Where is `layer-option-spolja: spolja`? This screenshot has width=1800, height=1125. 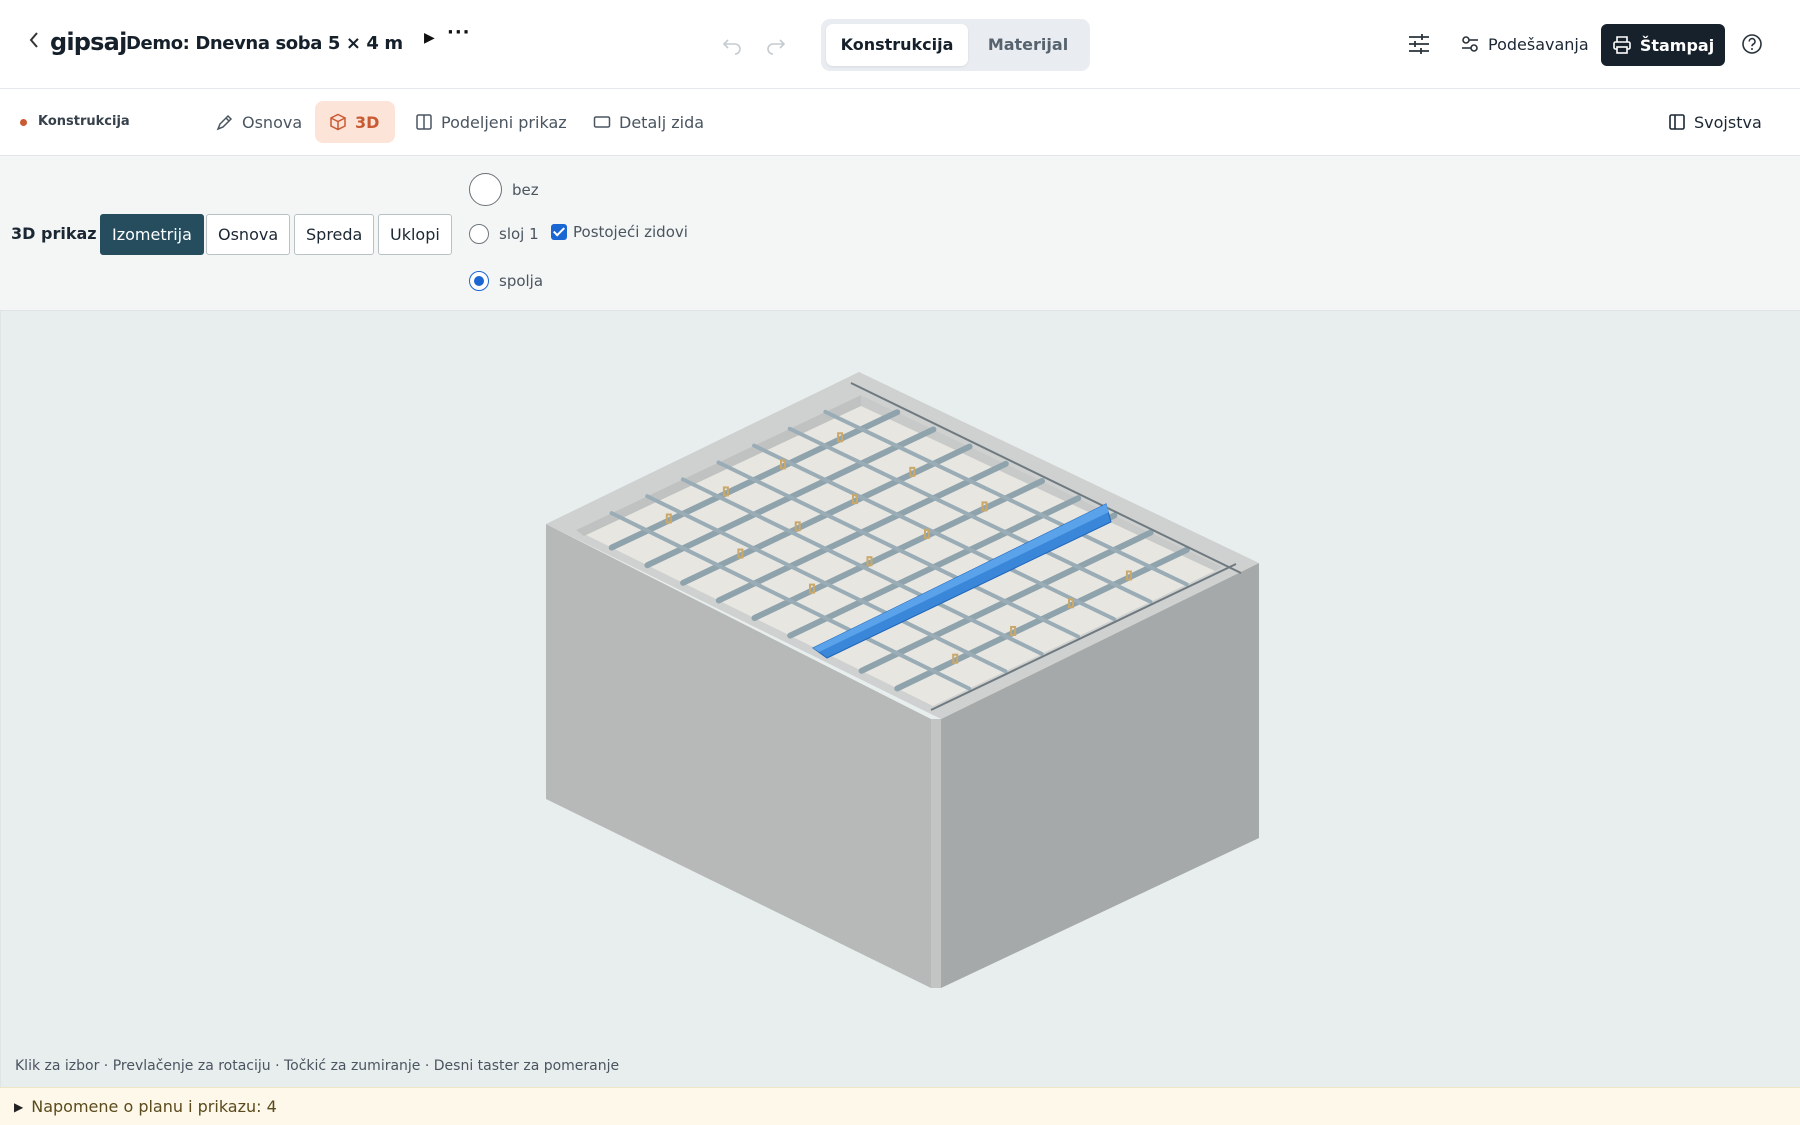 layer-option-spolja: spolja is located at coordinates (506, 281).